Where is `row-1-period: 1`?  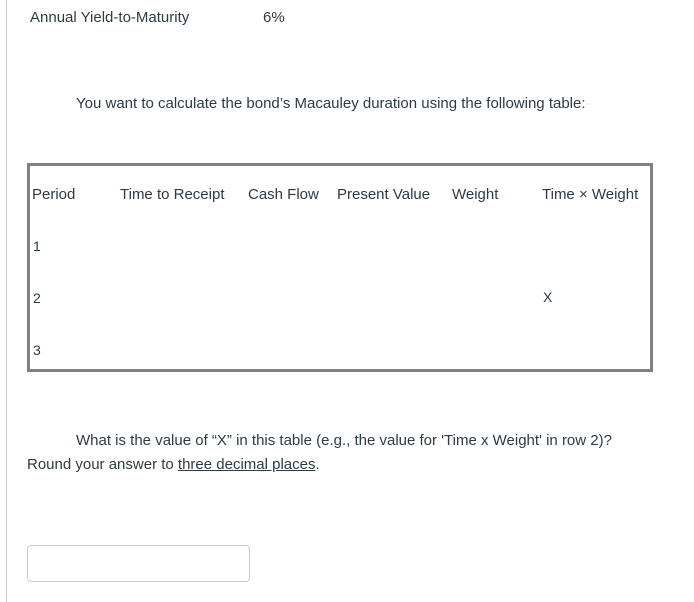
row-1-period: 1 is located at coordinates (37, 246).